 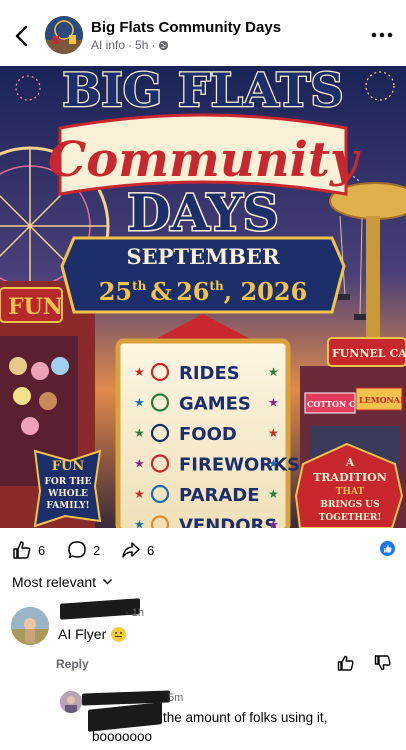 What do you see at coordinates (192, 291) in the screenshot?
I see `date-day-2: 26` at bounding box center [192, 291].